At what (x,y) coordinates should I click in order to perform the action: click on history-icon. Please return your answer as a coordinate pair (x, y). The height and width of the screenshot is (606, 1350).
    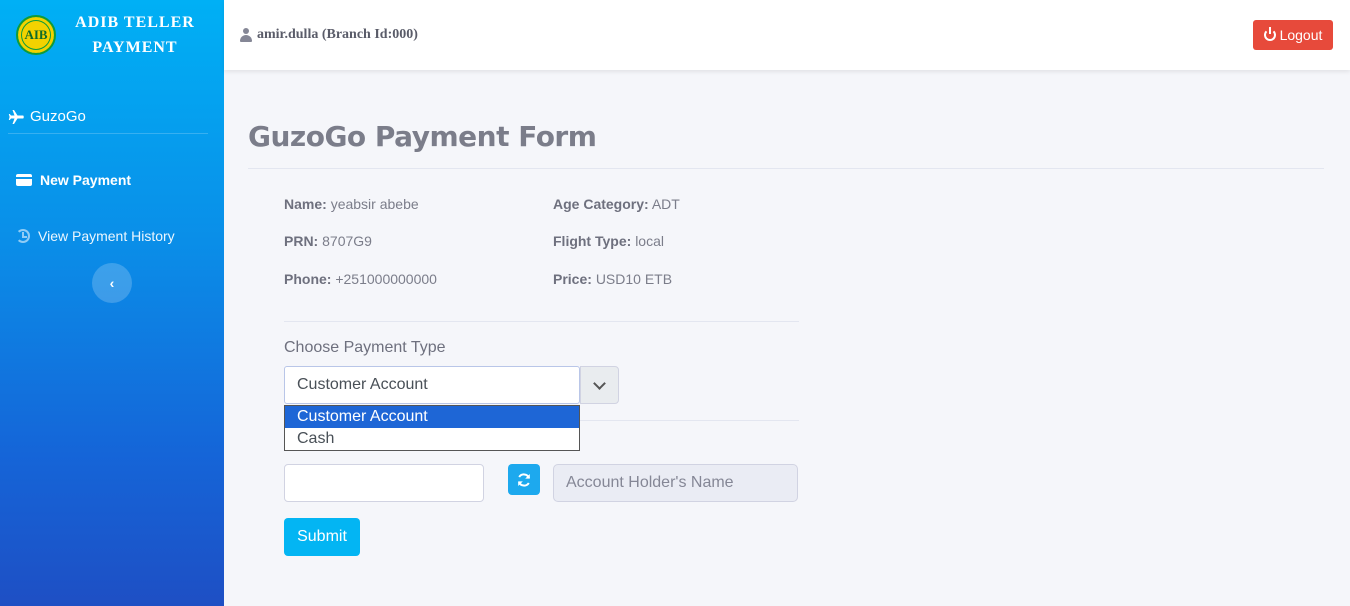
    Looking at the image, I should click on (23, 236).